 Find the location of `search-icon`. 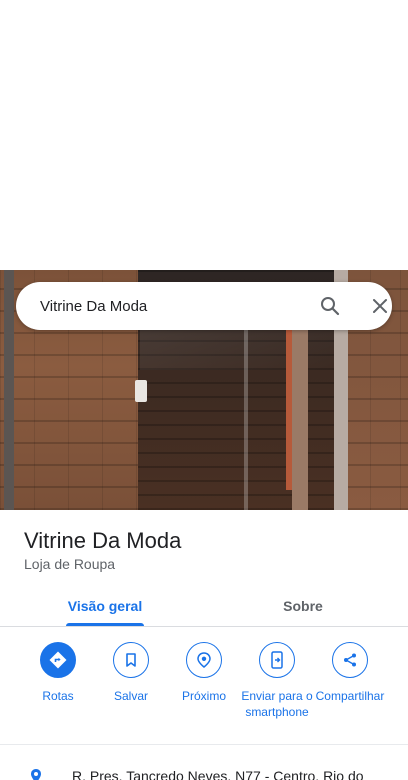

search-icon is located at coordinates (330, 306).